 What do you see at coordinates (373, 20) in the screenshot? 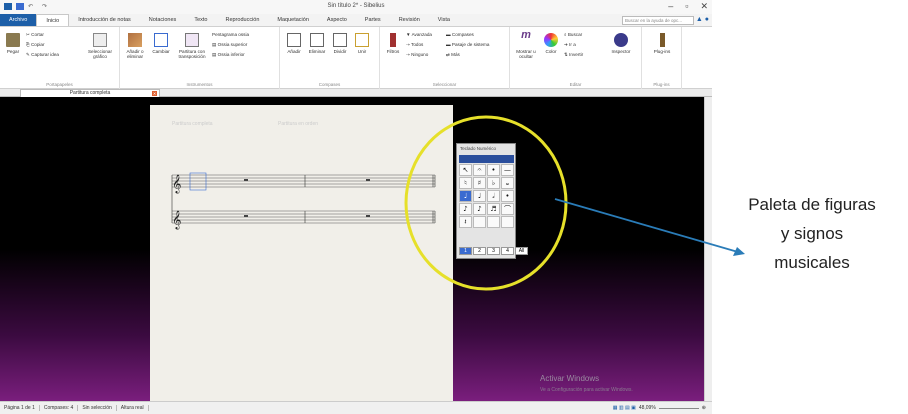
I see `tab-partes: Partes` at bounding box center [373, 20].